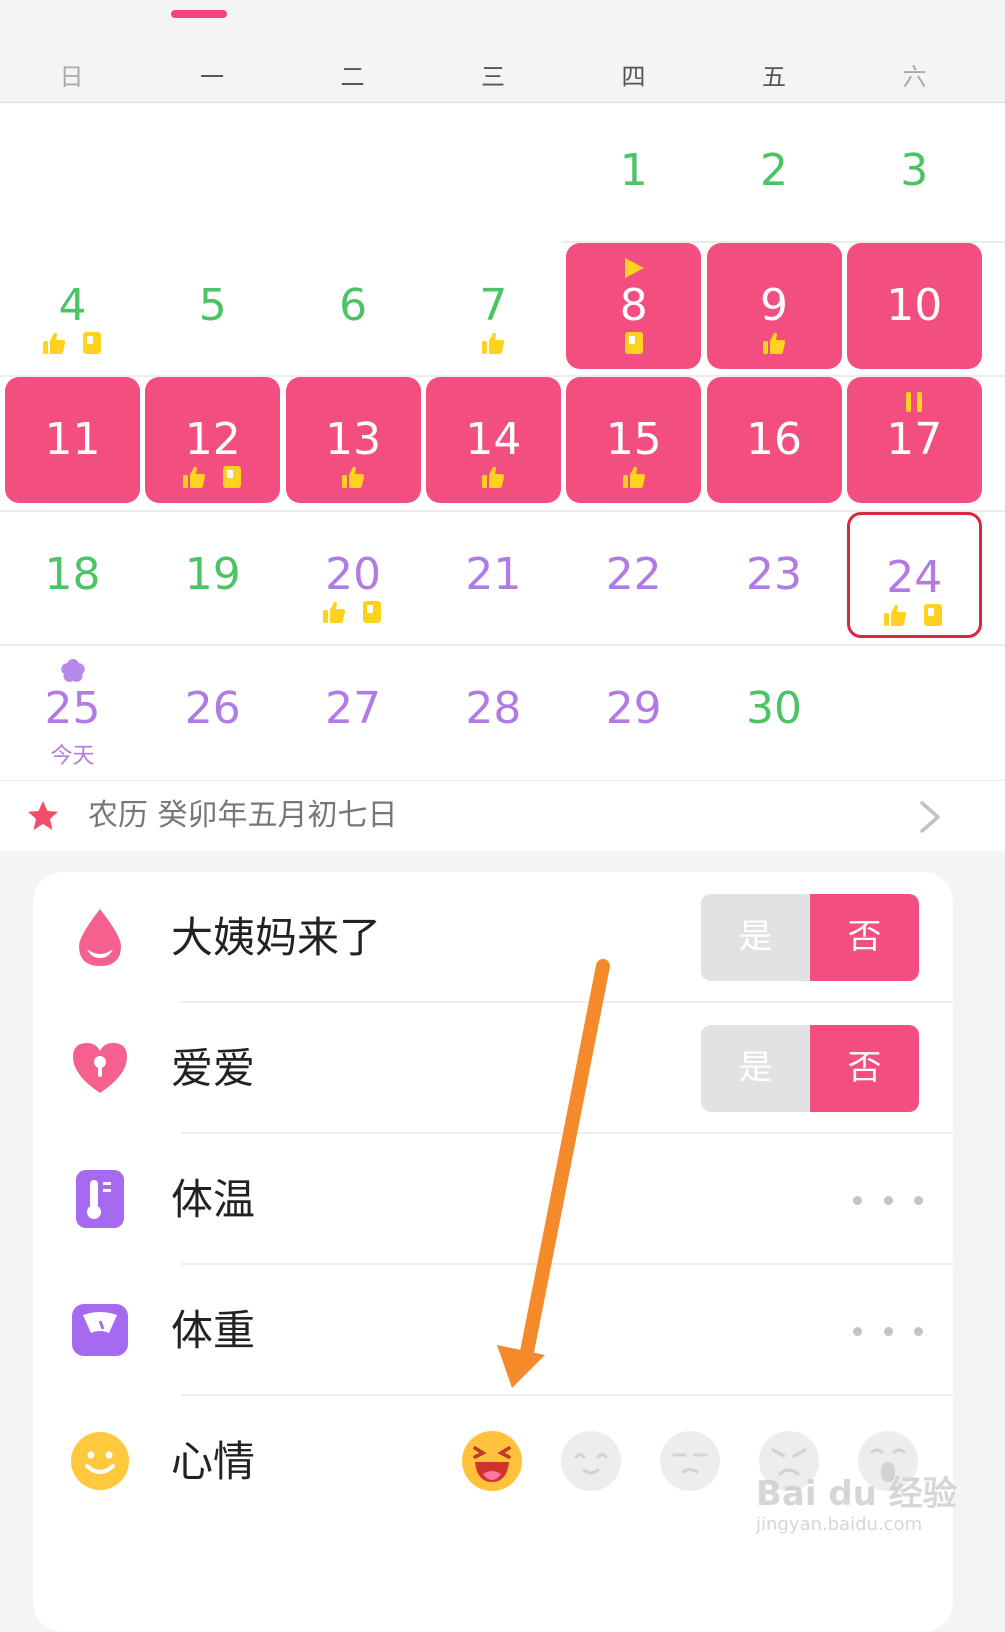  I want to click on calendar-day-24: 24, so click(914, 574).